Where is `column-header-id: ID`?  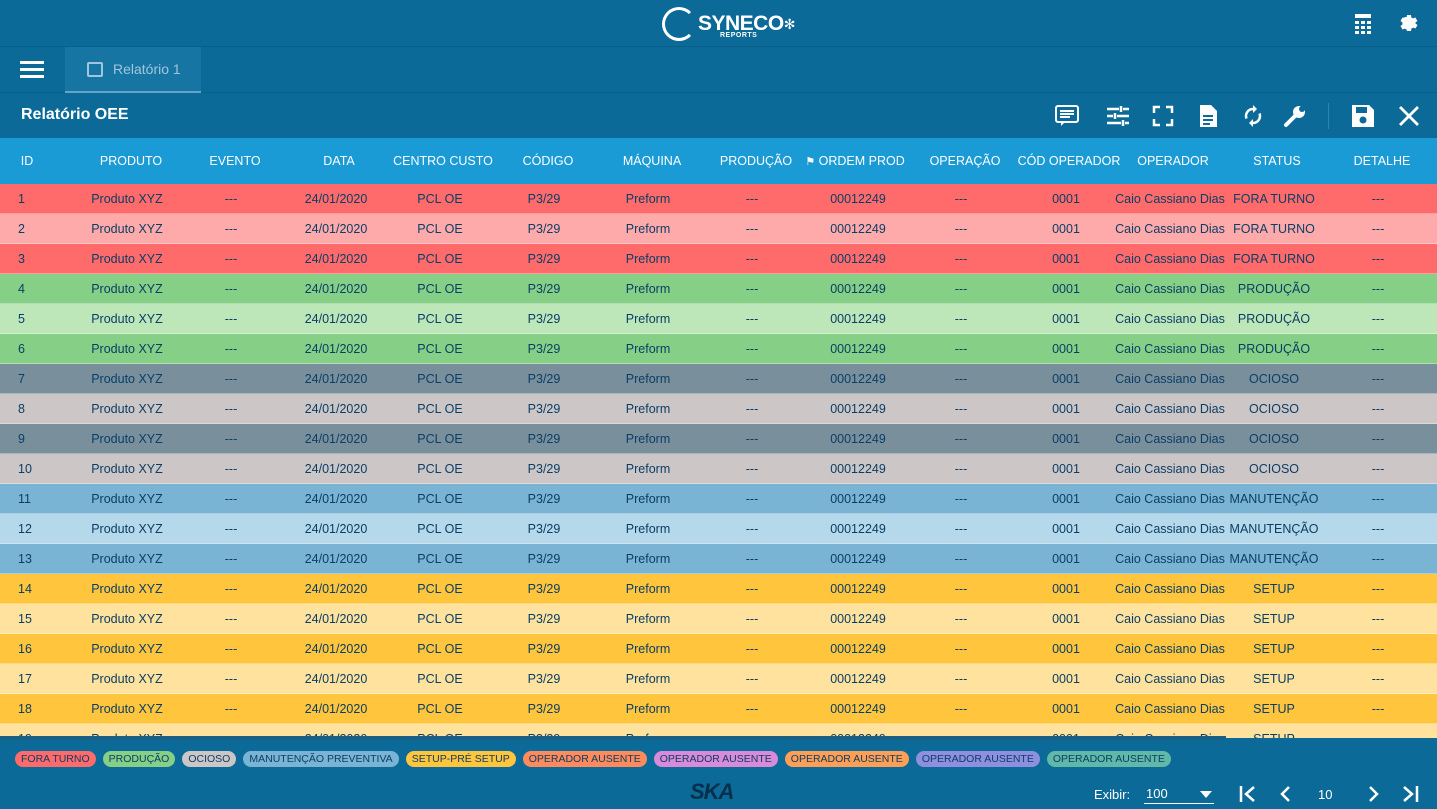
column-header-id: ID is located at coordinates (27, 161).